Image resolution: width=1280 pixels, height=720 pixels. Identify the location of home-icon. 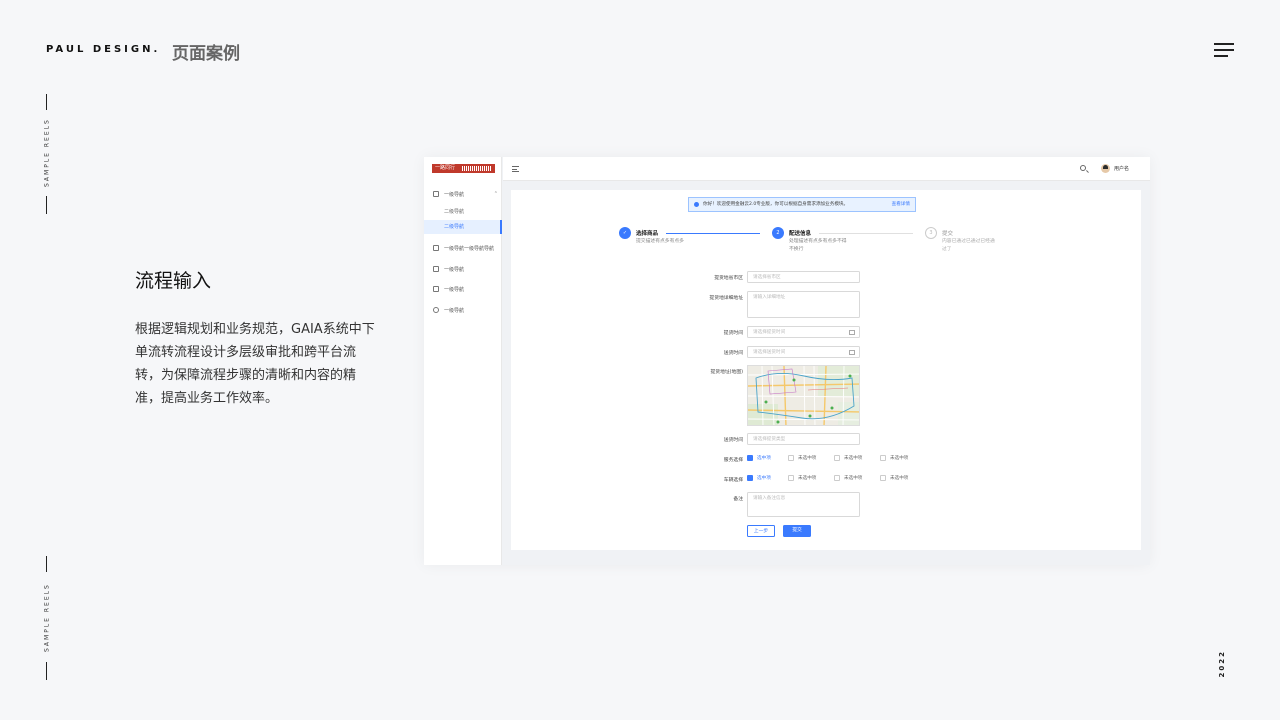
(436, 194).